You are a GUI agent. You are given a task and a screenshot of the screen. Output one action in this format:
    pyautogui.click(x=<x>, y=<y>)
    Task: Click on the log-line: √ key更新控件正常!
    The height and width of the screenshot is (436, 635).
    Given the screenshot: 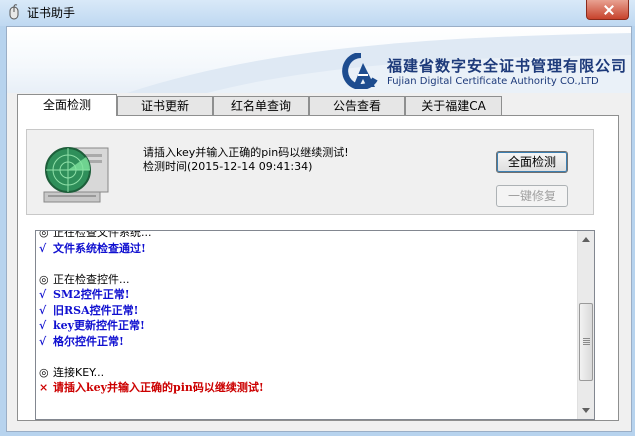 What is the action you would take?
    pyautogui.click(x=307, y=326)
    